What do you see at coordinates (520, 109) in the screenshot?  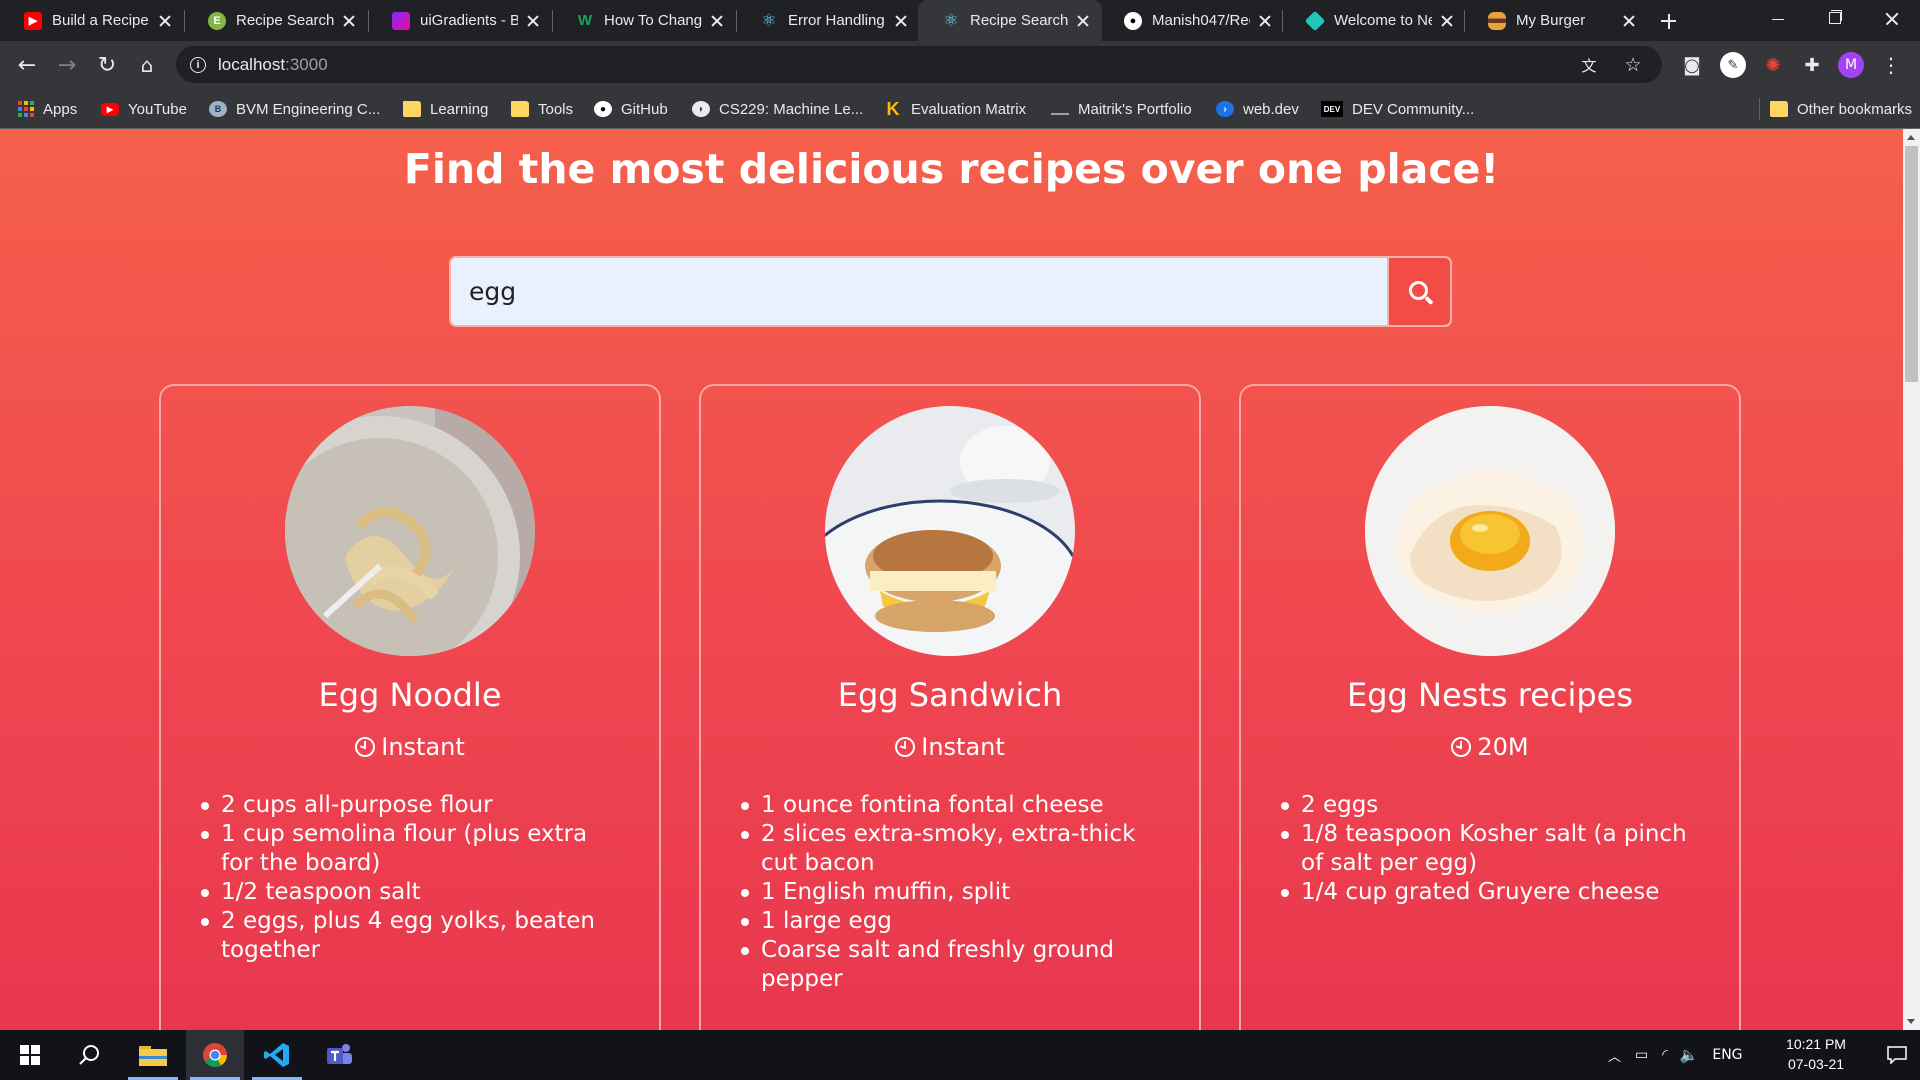 I see `folder-icon` at bounding box center [520, 109].